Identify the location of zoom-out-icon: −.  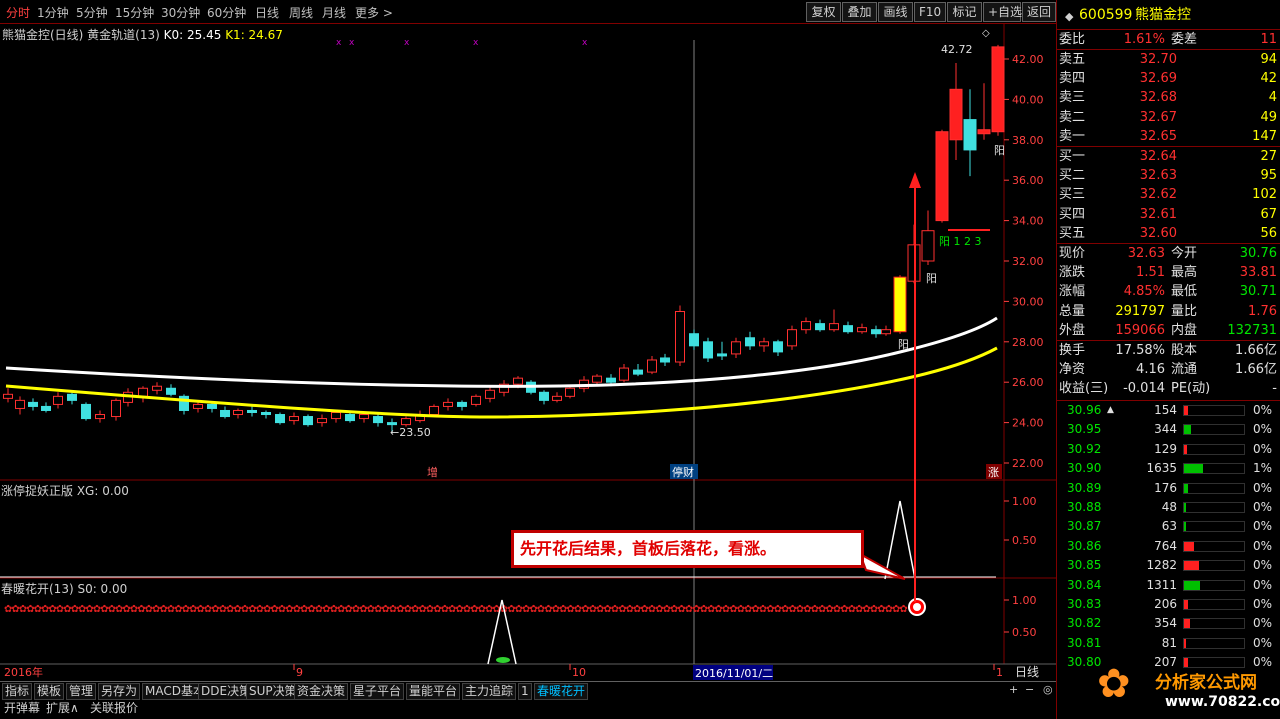
(1029, 689).